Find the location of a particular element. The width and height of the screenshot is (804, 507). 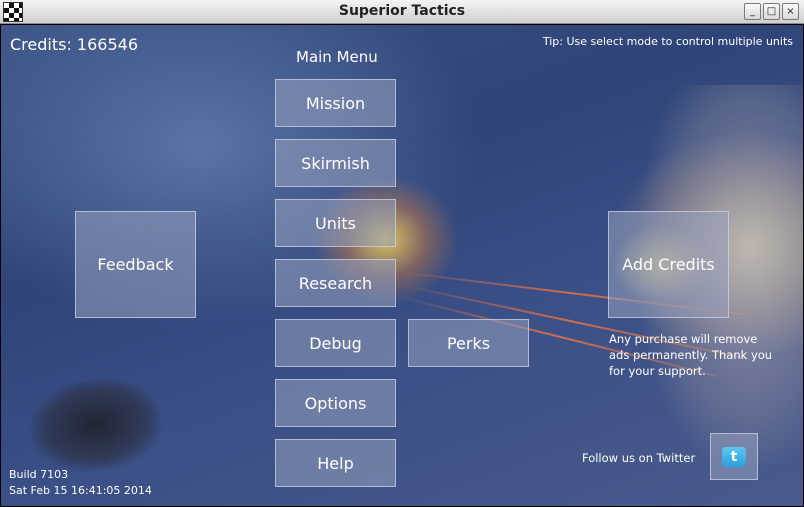

follow-twitter-text: Follow us on Twitter is located at coordinates (639, 458).